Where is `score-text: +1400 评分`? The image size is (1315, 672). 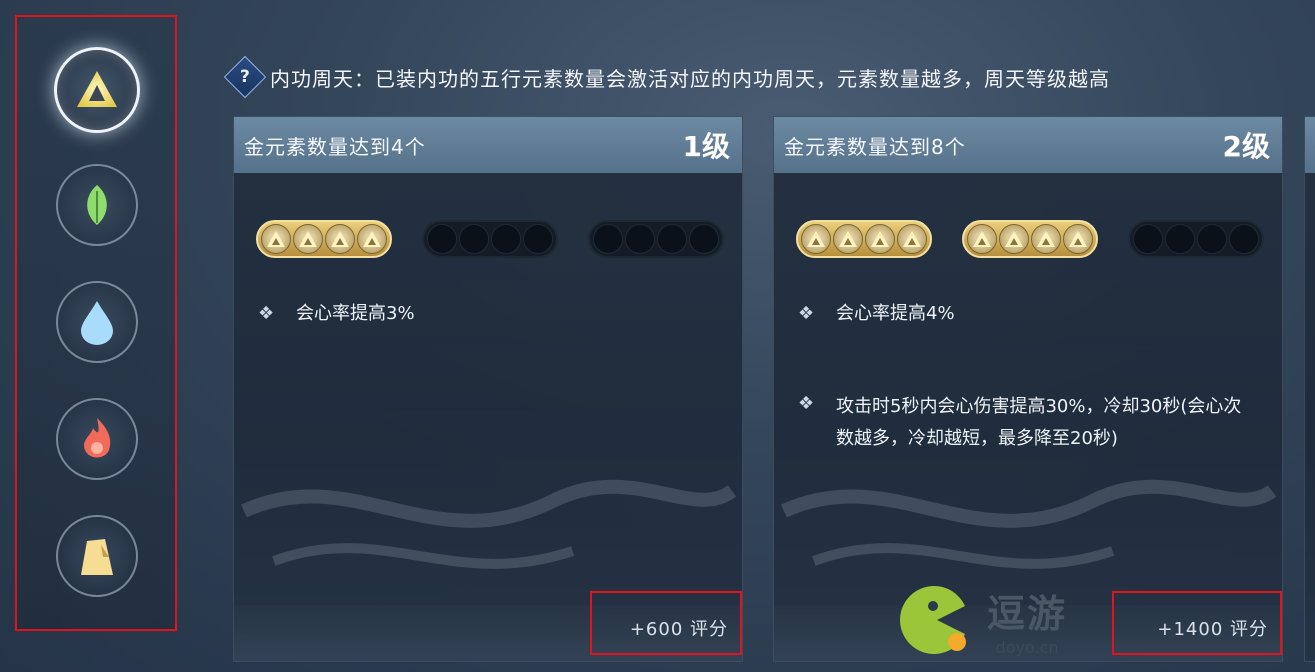
score-text: +1400 评分 is located at coordinates (1212, 629).